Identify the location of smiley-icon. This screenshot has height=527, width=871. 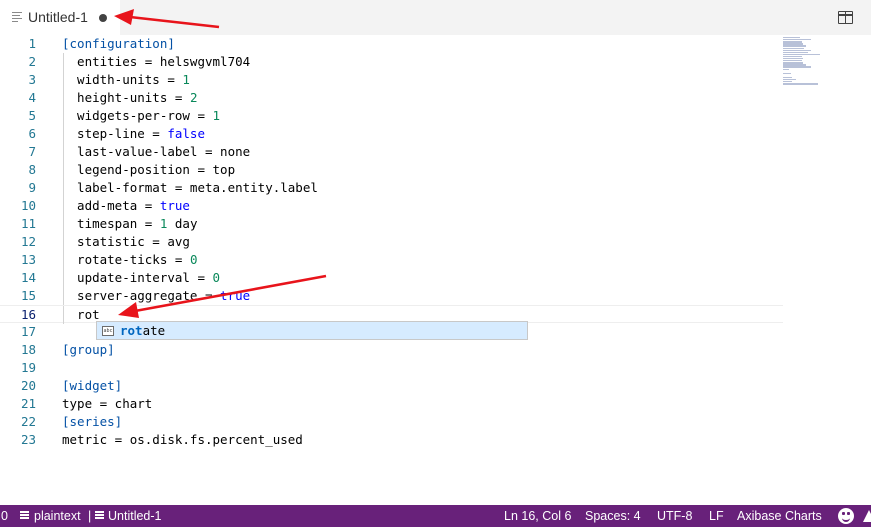
(846, 516).